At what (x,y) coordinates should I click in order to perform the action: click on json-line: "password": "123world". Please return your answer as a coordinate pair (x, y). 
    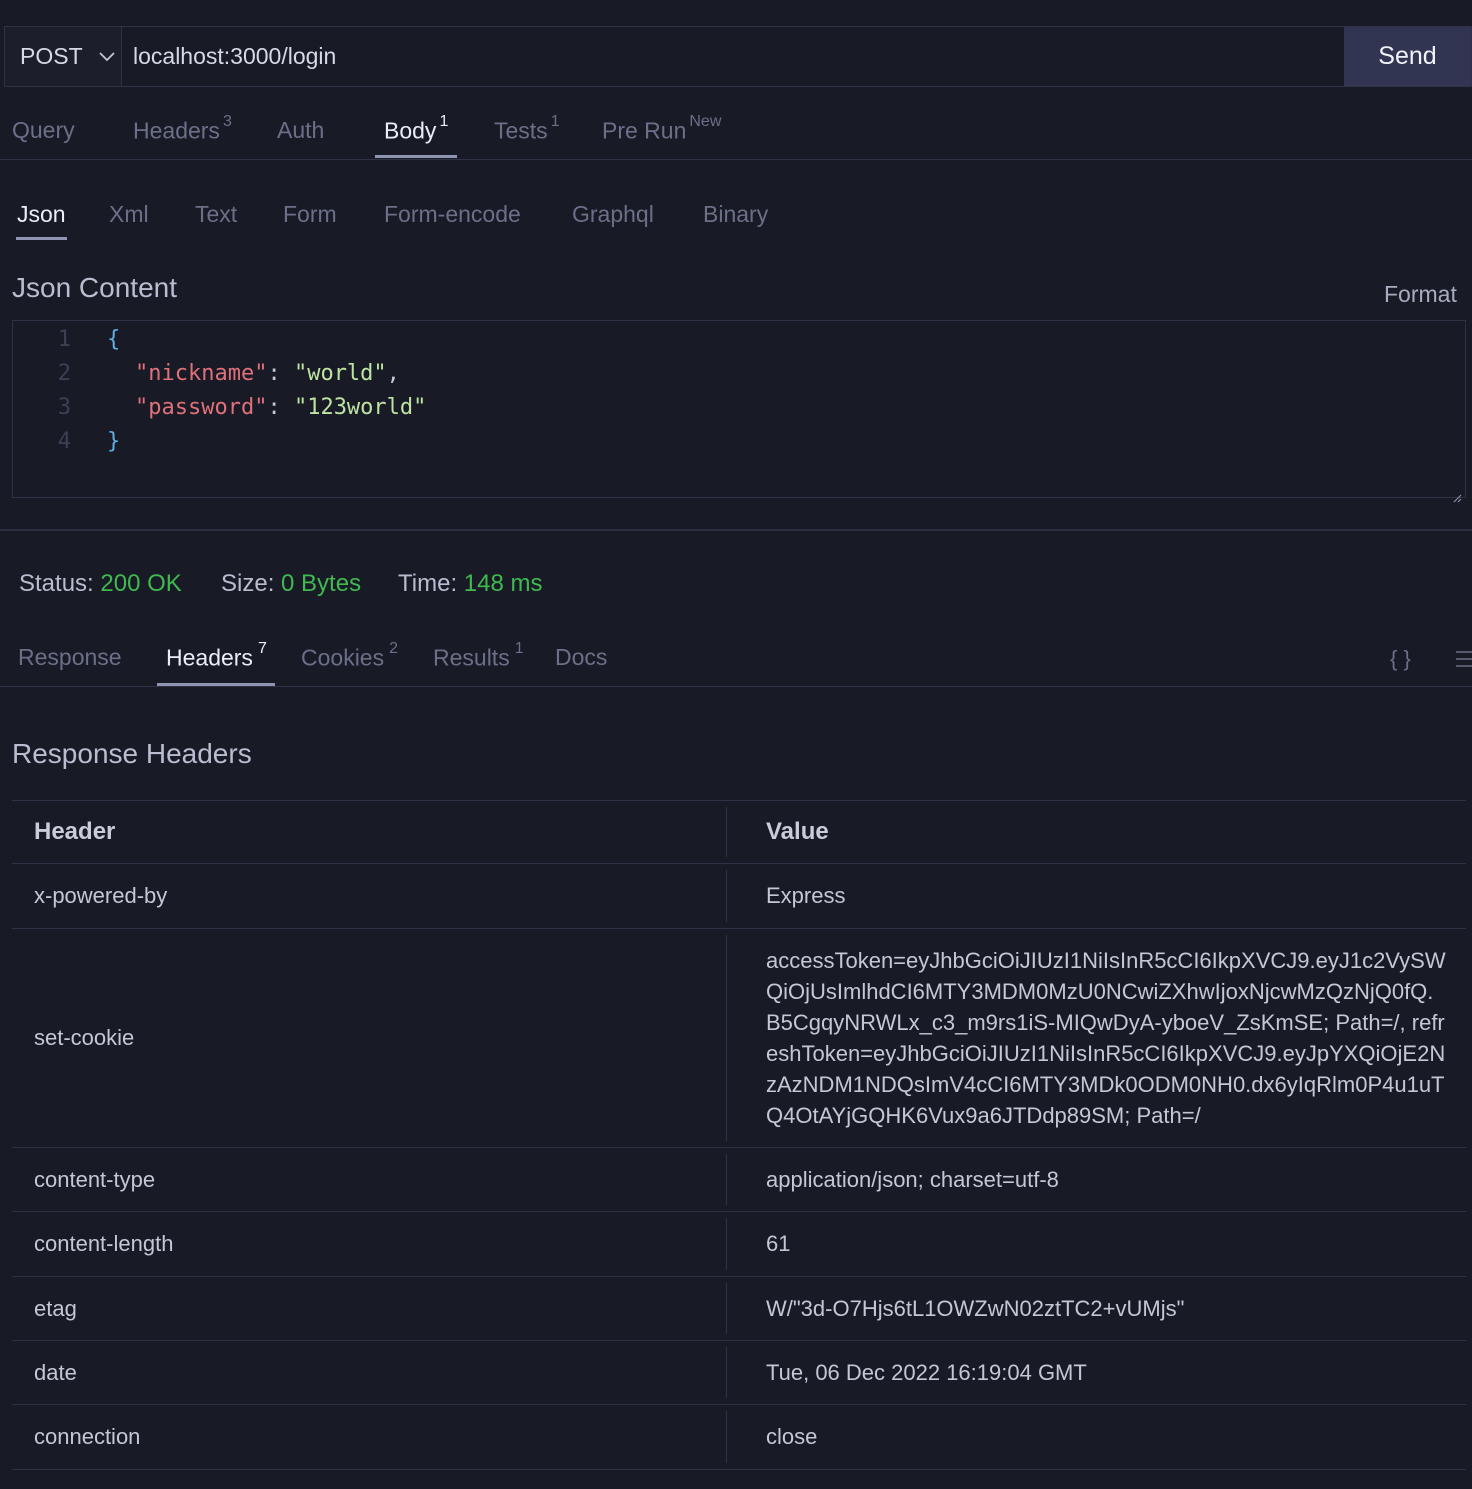
    Looking at the image, I should click on (280, 407).